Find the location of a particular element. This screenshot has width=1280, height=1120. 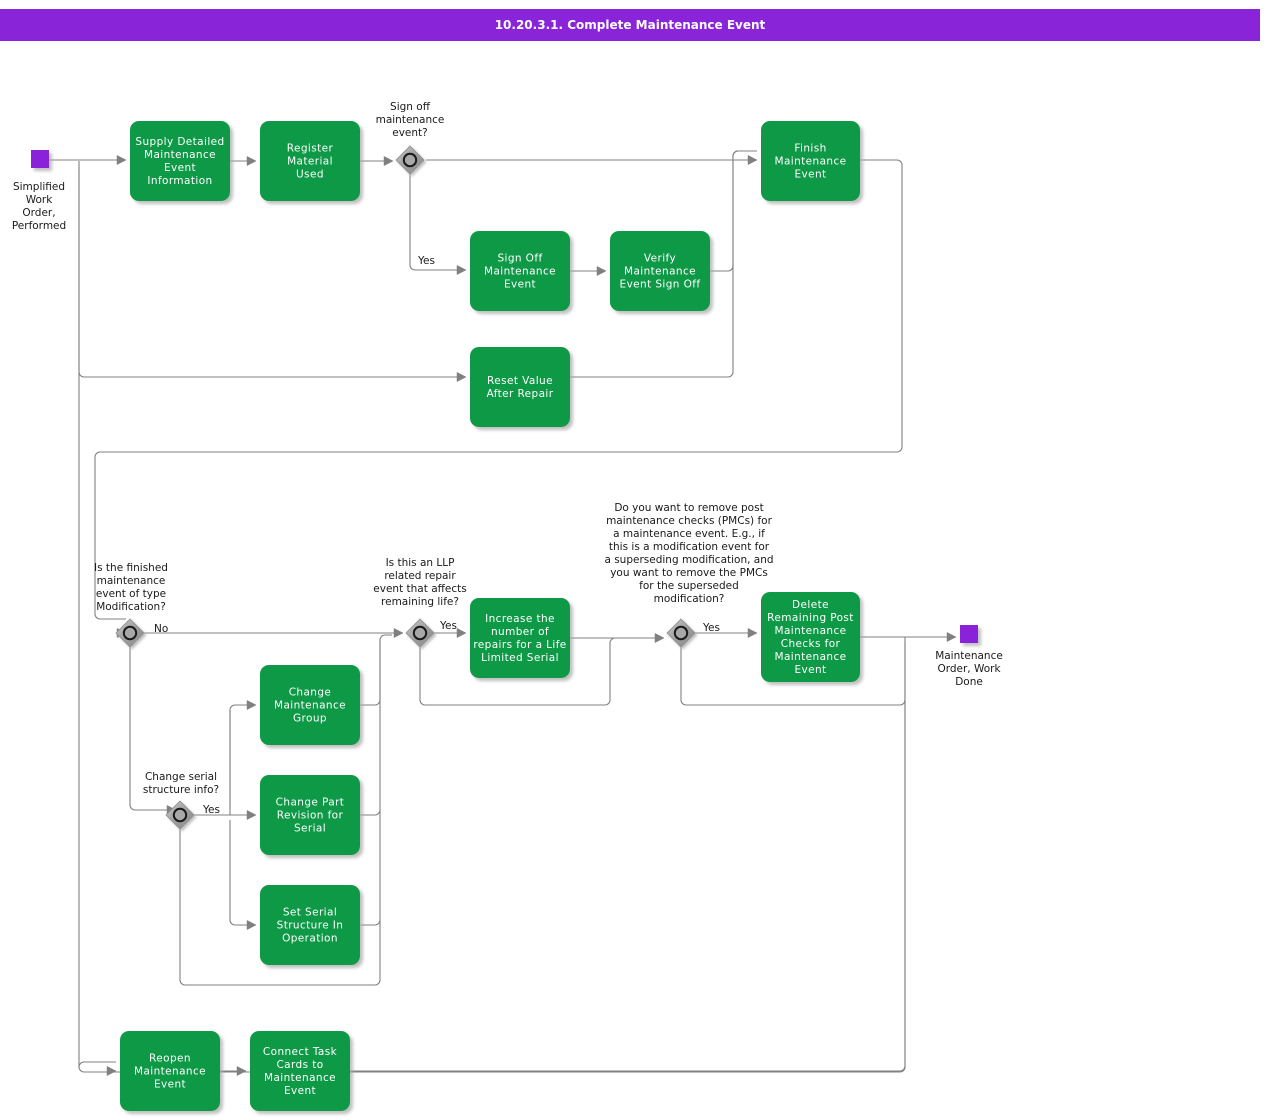

flow-connect-right is located at coordinates (628, 886).